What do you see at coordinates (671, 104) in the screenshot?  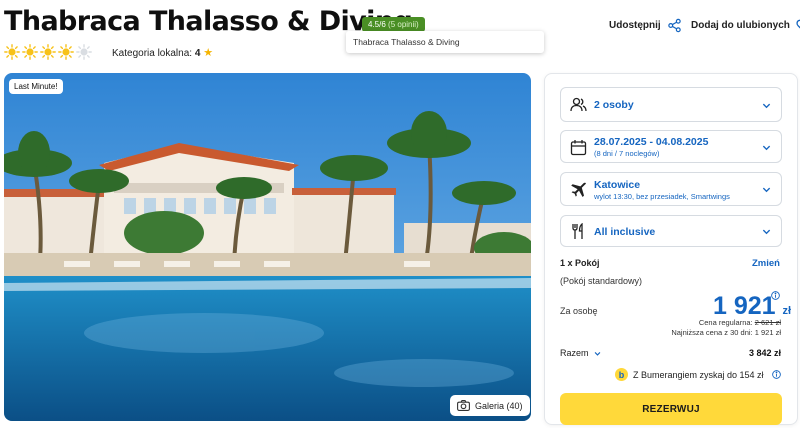 I see `guests-select: 2 osoby` at bounding box center [671, 104].